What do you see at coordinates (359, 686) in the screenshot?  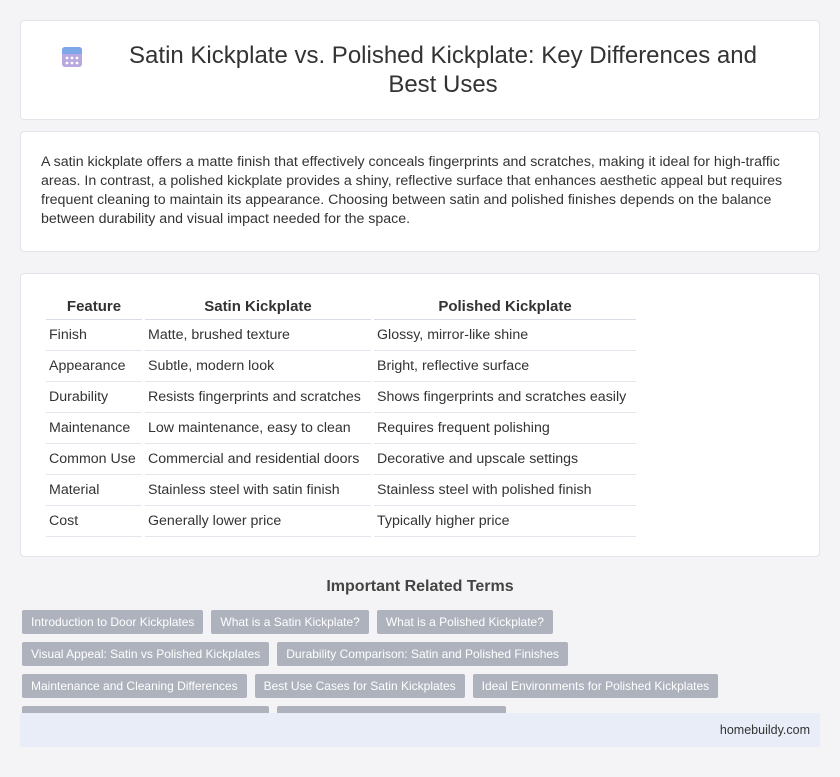 I see `related-term-tag: Best Use Cases for Satin Kickplates` at bounding box center [359, 686].